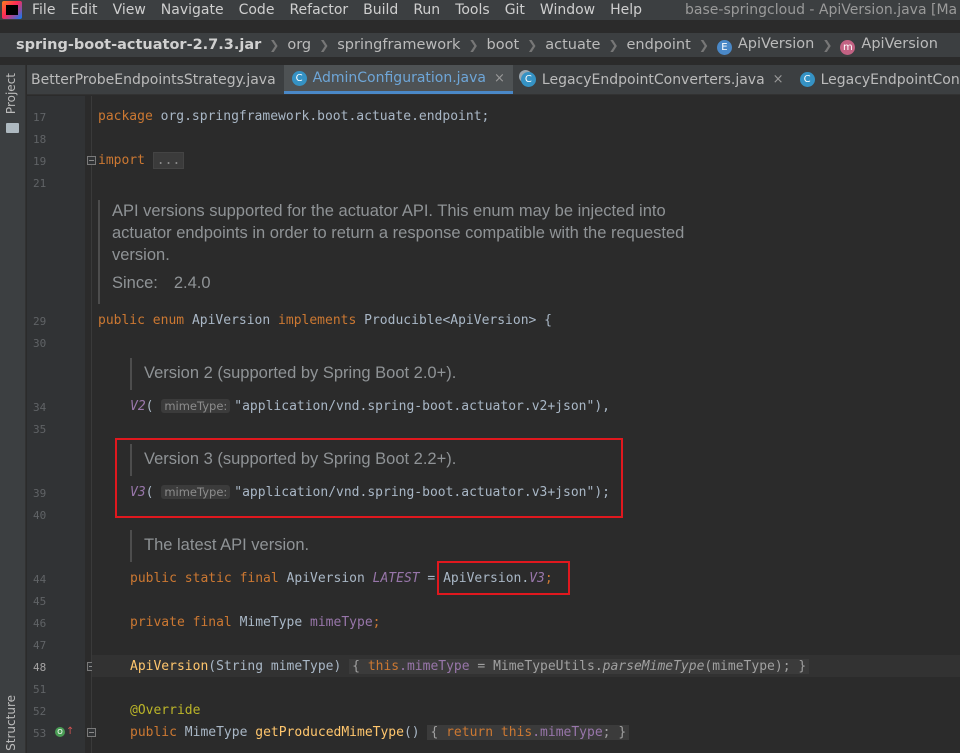 The height and width of the screenshot is (753, 960). What do you see at coordinates (317, 320) in the screenshot?
I see `keyword: implements` at bounding box center [317, 320].